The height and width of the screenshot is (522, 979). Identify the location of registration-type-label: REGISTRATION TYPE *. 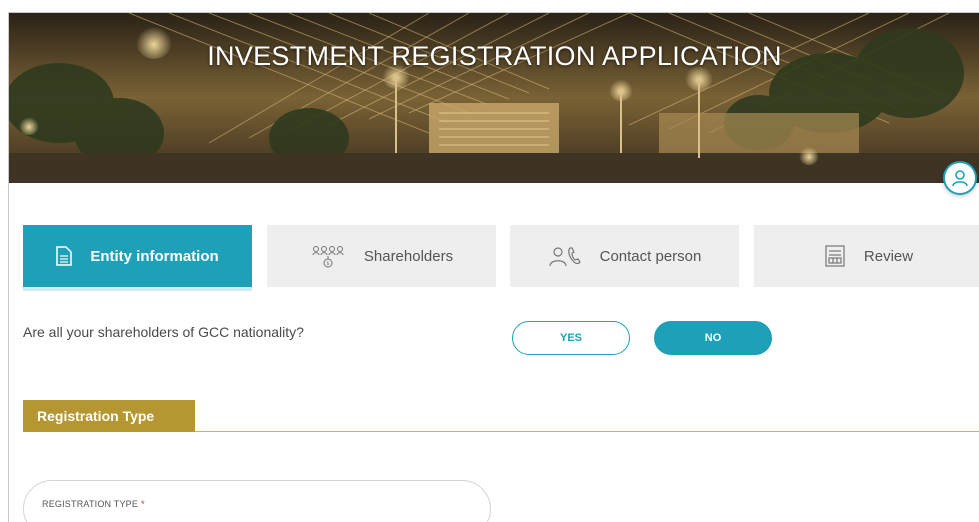
(93, 504).